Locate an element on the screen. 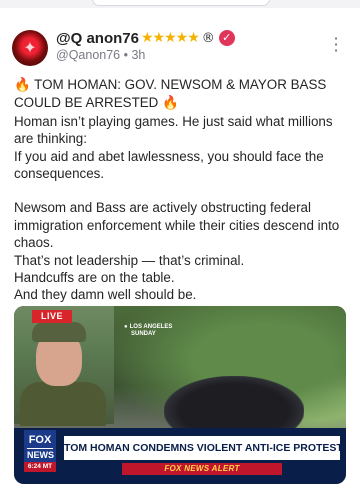  avatar: ✦ is located at coordinates (30, 48).